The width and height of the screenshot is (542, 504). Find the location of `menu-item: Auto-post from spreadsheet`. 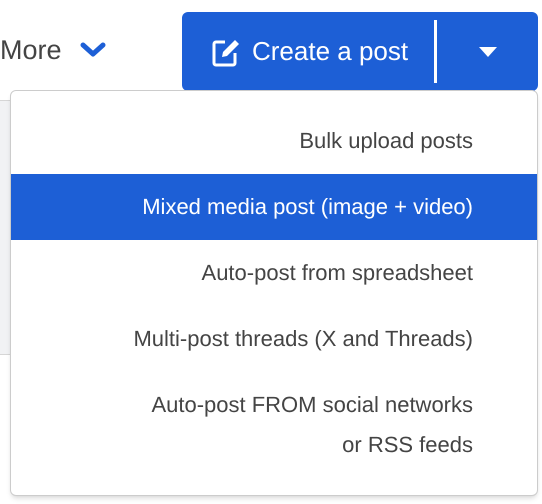

menu-item: Auto-post from spreadsheet is located at coordinates (274, 273).